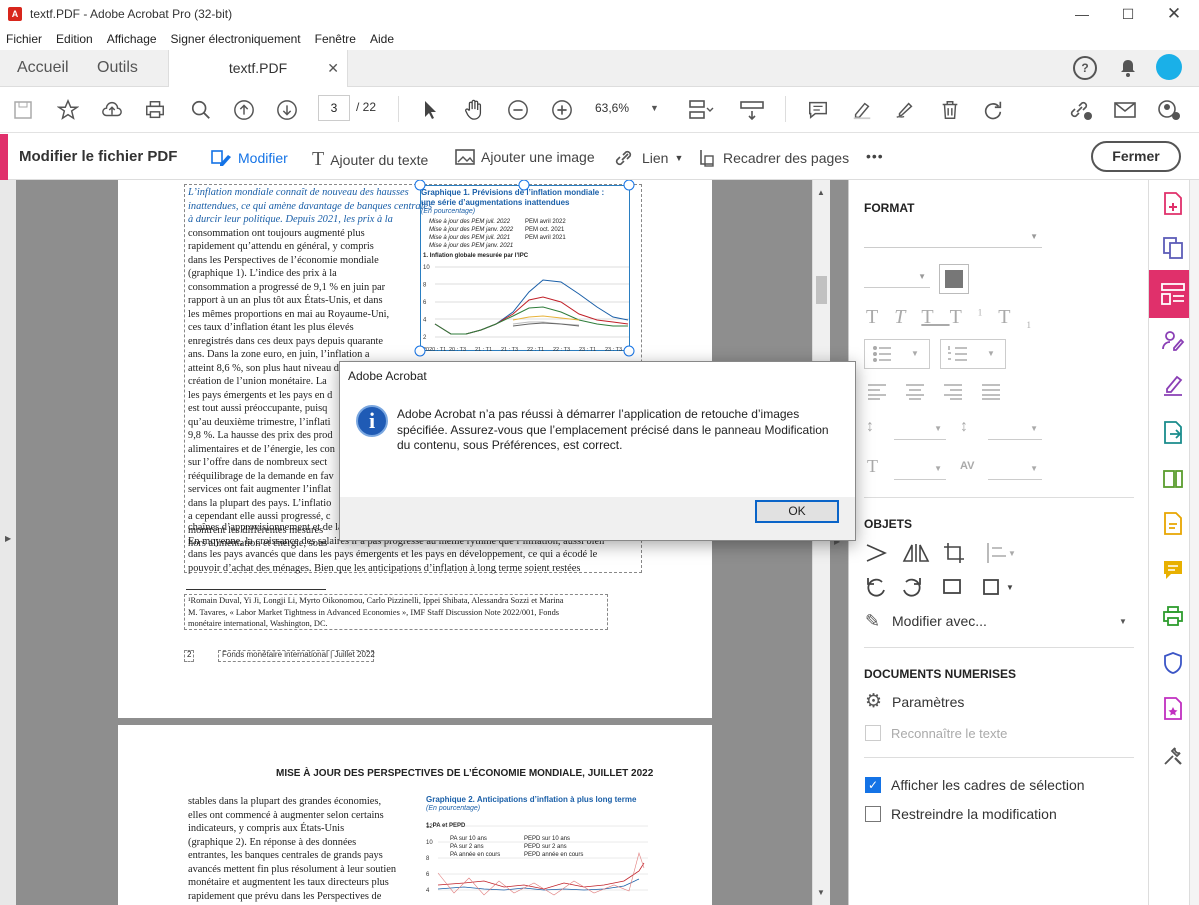 This screenshot has width=1199, height=905. I want to click on menu-fenetre: Fenêtre, so click(335, 39).